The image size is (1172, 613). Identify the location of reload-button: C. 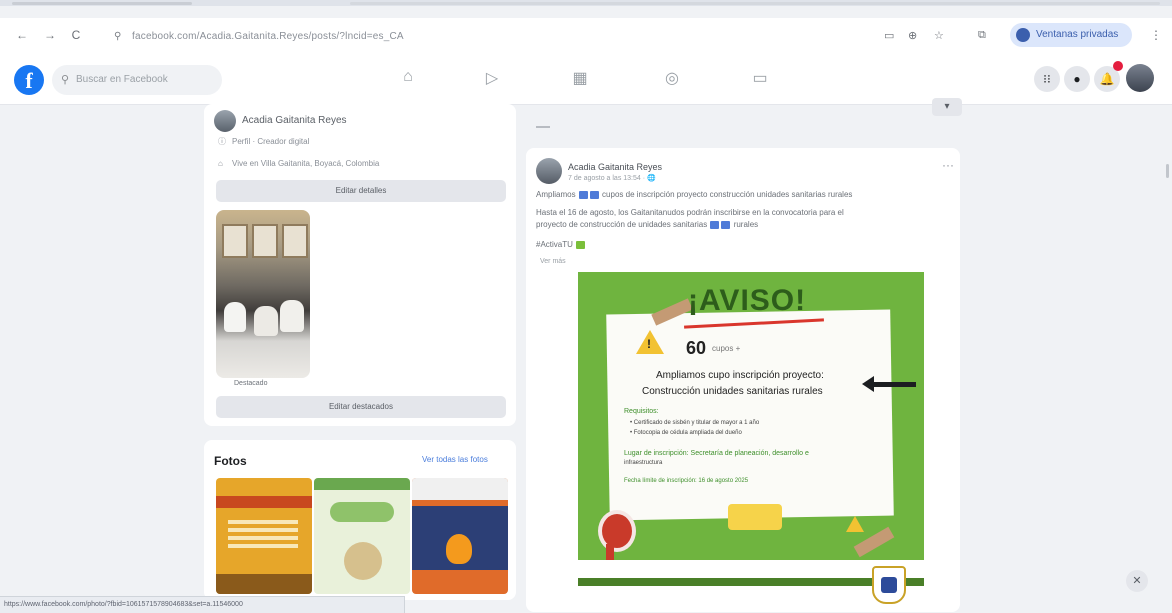
(76, 35).